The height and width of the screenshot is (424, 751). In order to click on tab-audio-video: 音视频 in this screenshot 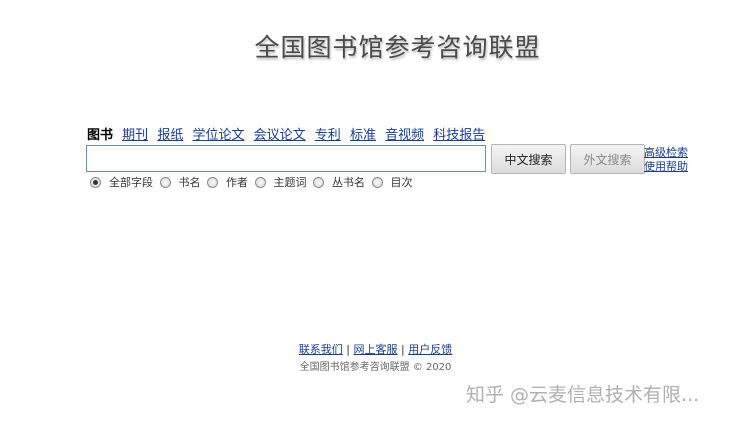, I will do `click(404, 135)`.